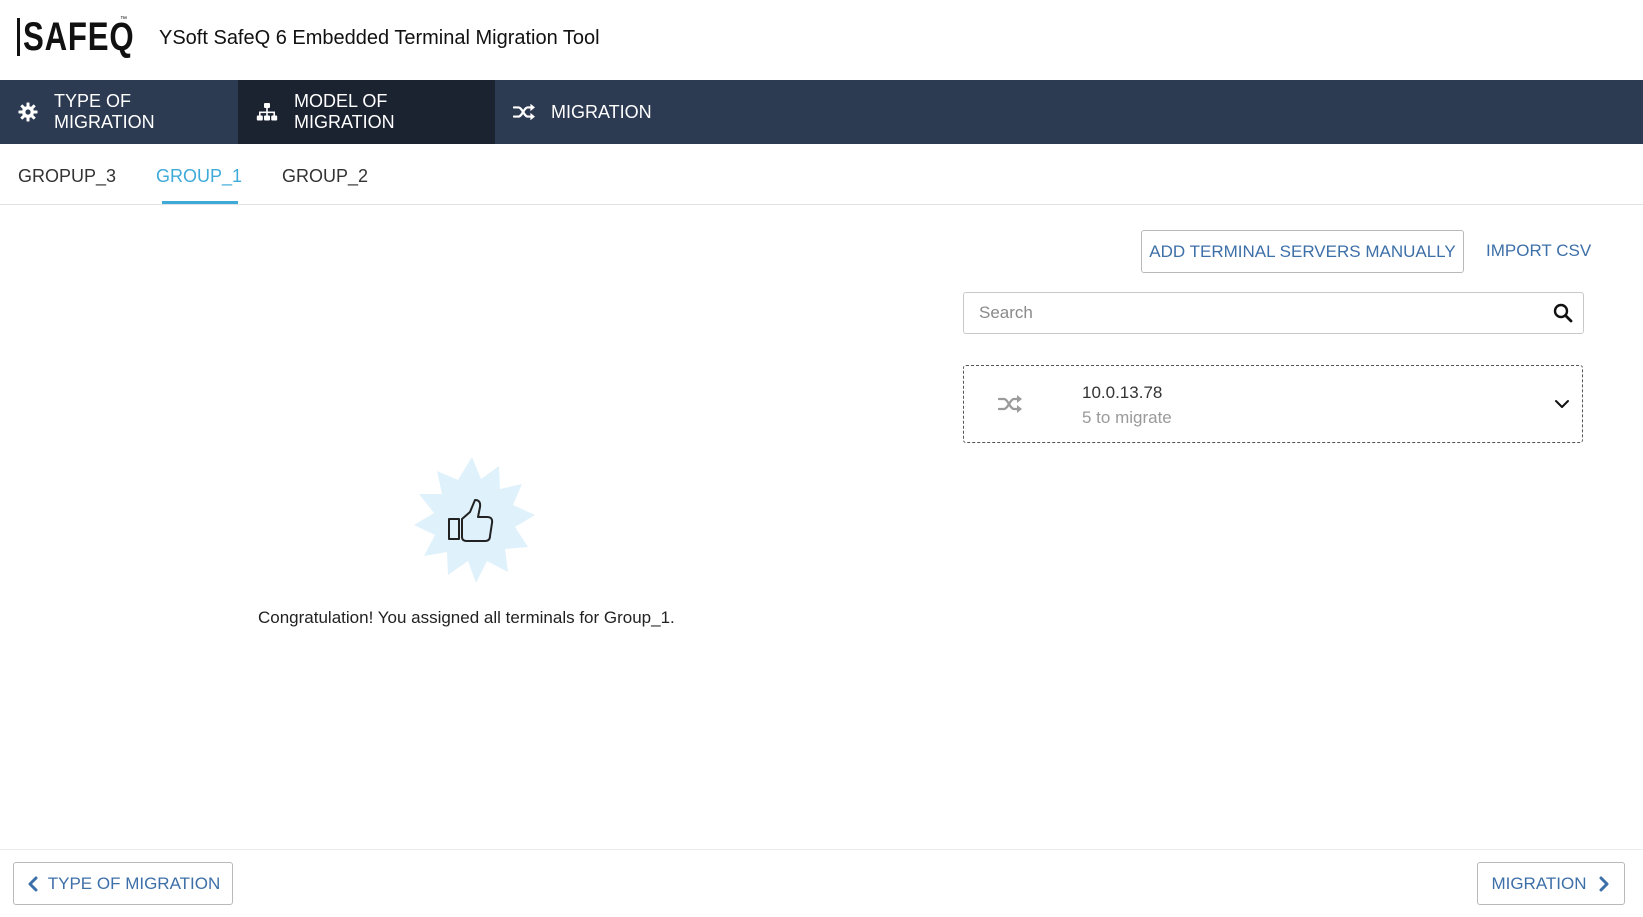 This screenshot has width=1643, height=917. What do you see at coordinates (33, 884) in the screenshot?
I see `chevron-left-icon` at bounding box center [33, 884].